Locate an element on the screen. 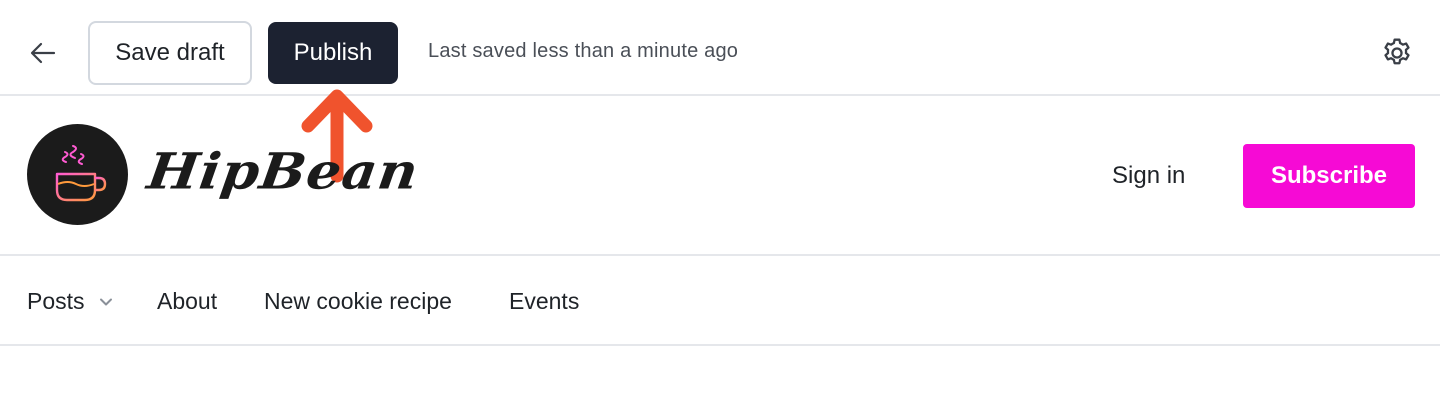  sign-in-link: Sign in is located at coordinates (1148, 176).